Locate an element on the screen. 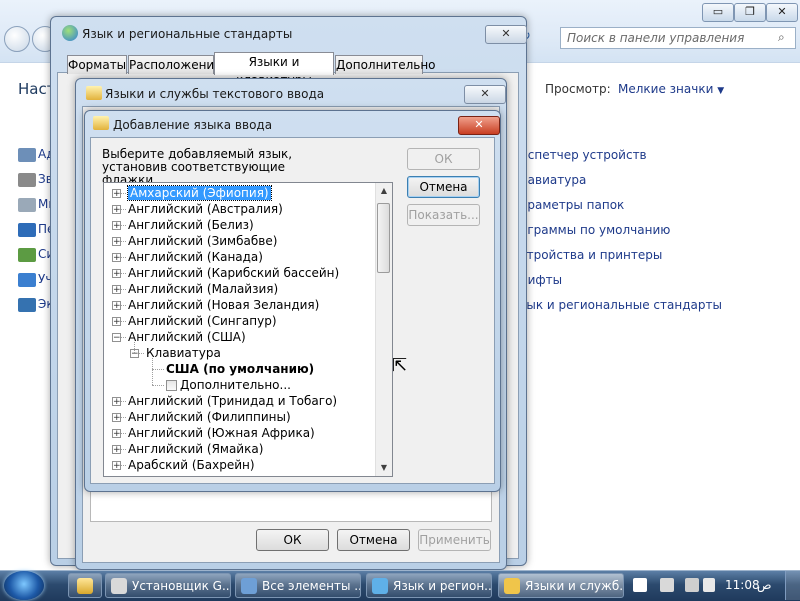 Image resolution: width=800 pixels, height=601 pixels. collapse-icon: − is located at coordinates (116, 338).